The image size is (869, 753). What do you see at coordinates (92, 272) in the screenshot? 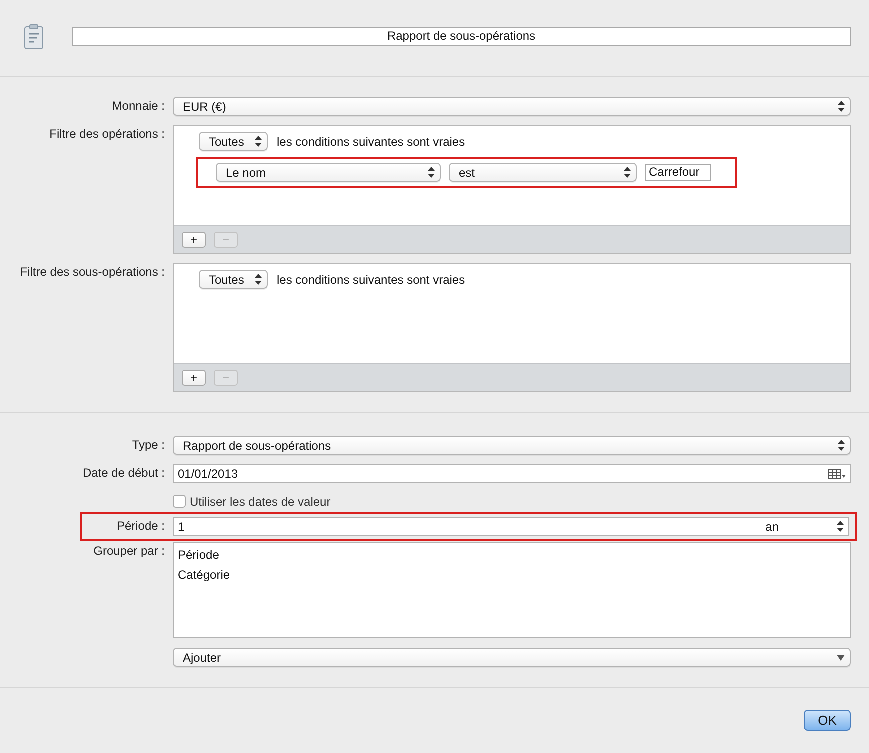
I see `field-label: Filtre des sous-opérations :` at bounding box center [92, 272].